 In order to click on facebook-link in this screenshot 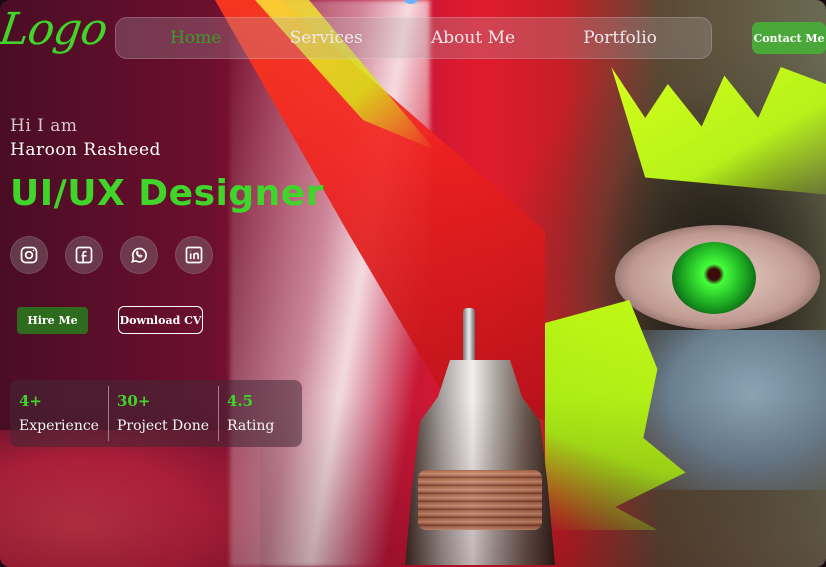, I will do `click(84, 255)`.